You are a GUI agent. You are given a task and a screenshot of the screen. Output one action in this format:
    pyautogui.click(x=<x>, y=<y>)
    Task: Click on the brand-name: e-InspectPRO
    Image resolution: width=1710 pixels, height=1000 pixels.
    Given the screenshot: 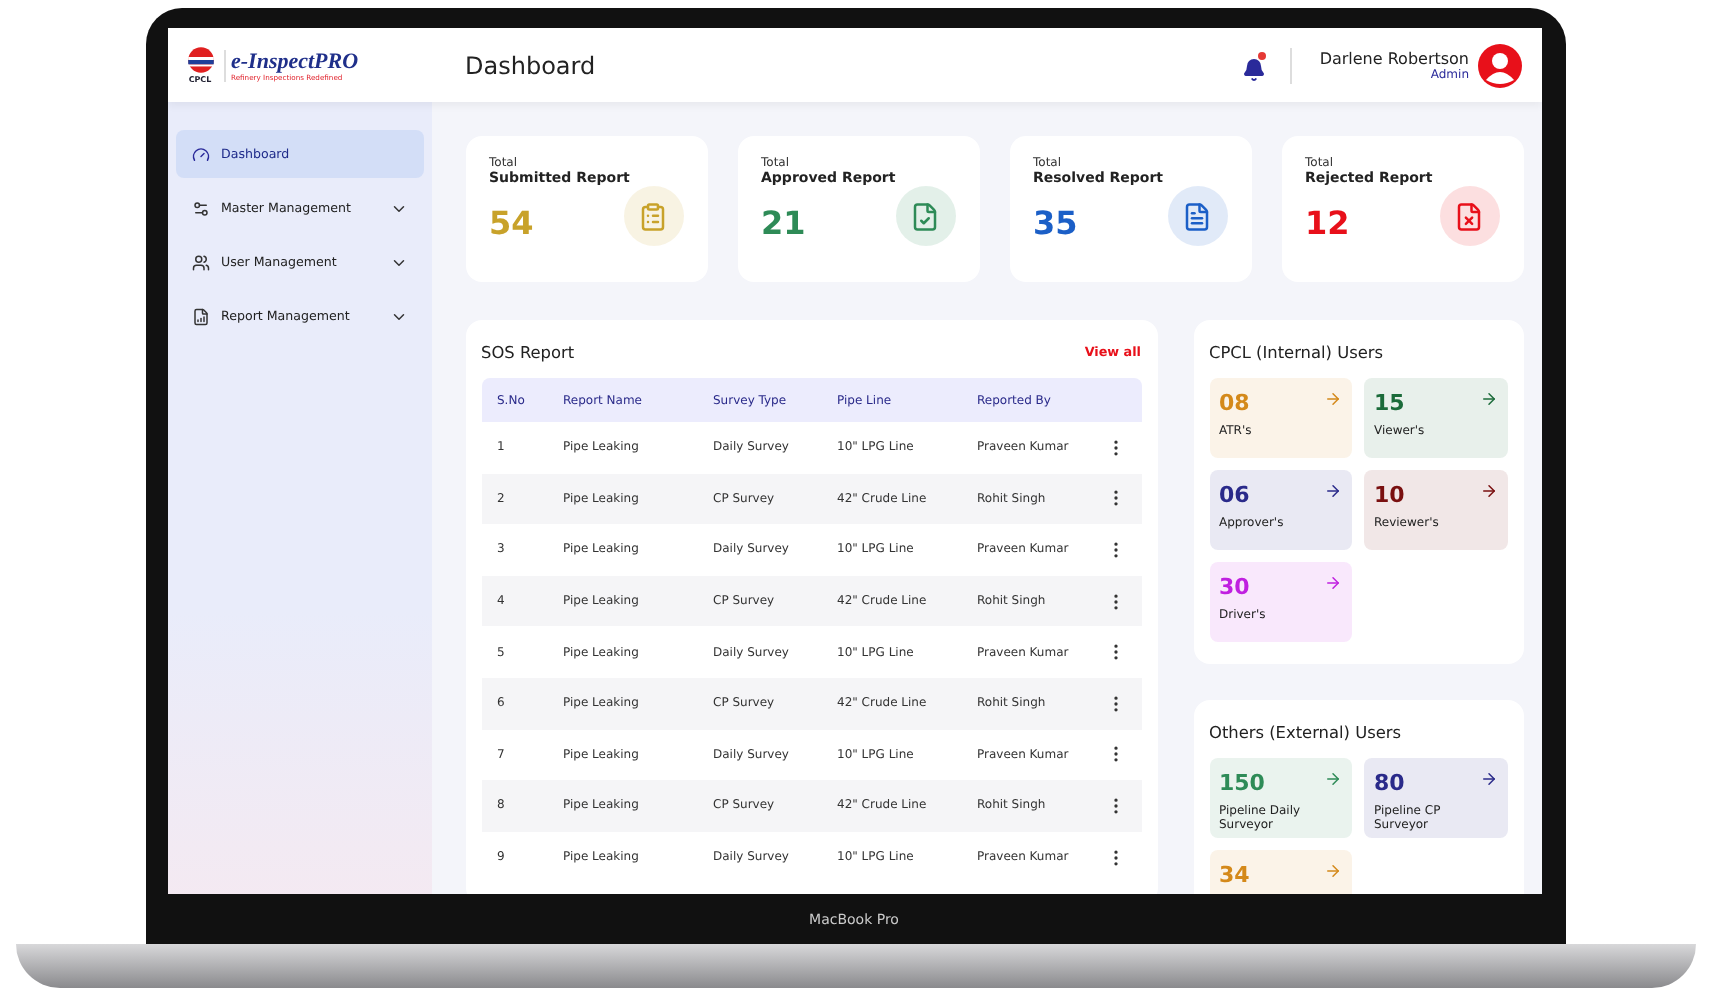 What is the action you would take?
    pyautogui.click(x=295, y=61)
    